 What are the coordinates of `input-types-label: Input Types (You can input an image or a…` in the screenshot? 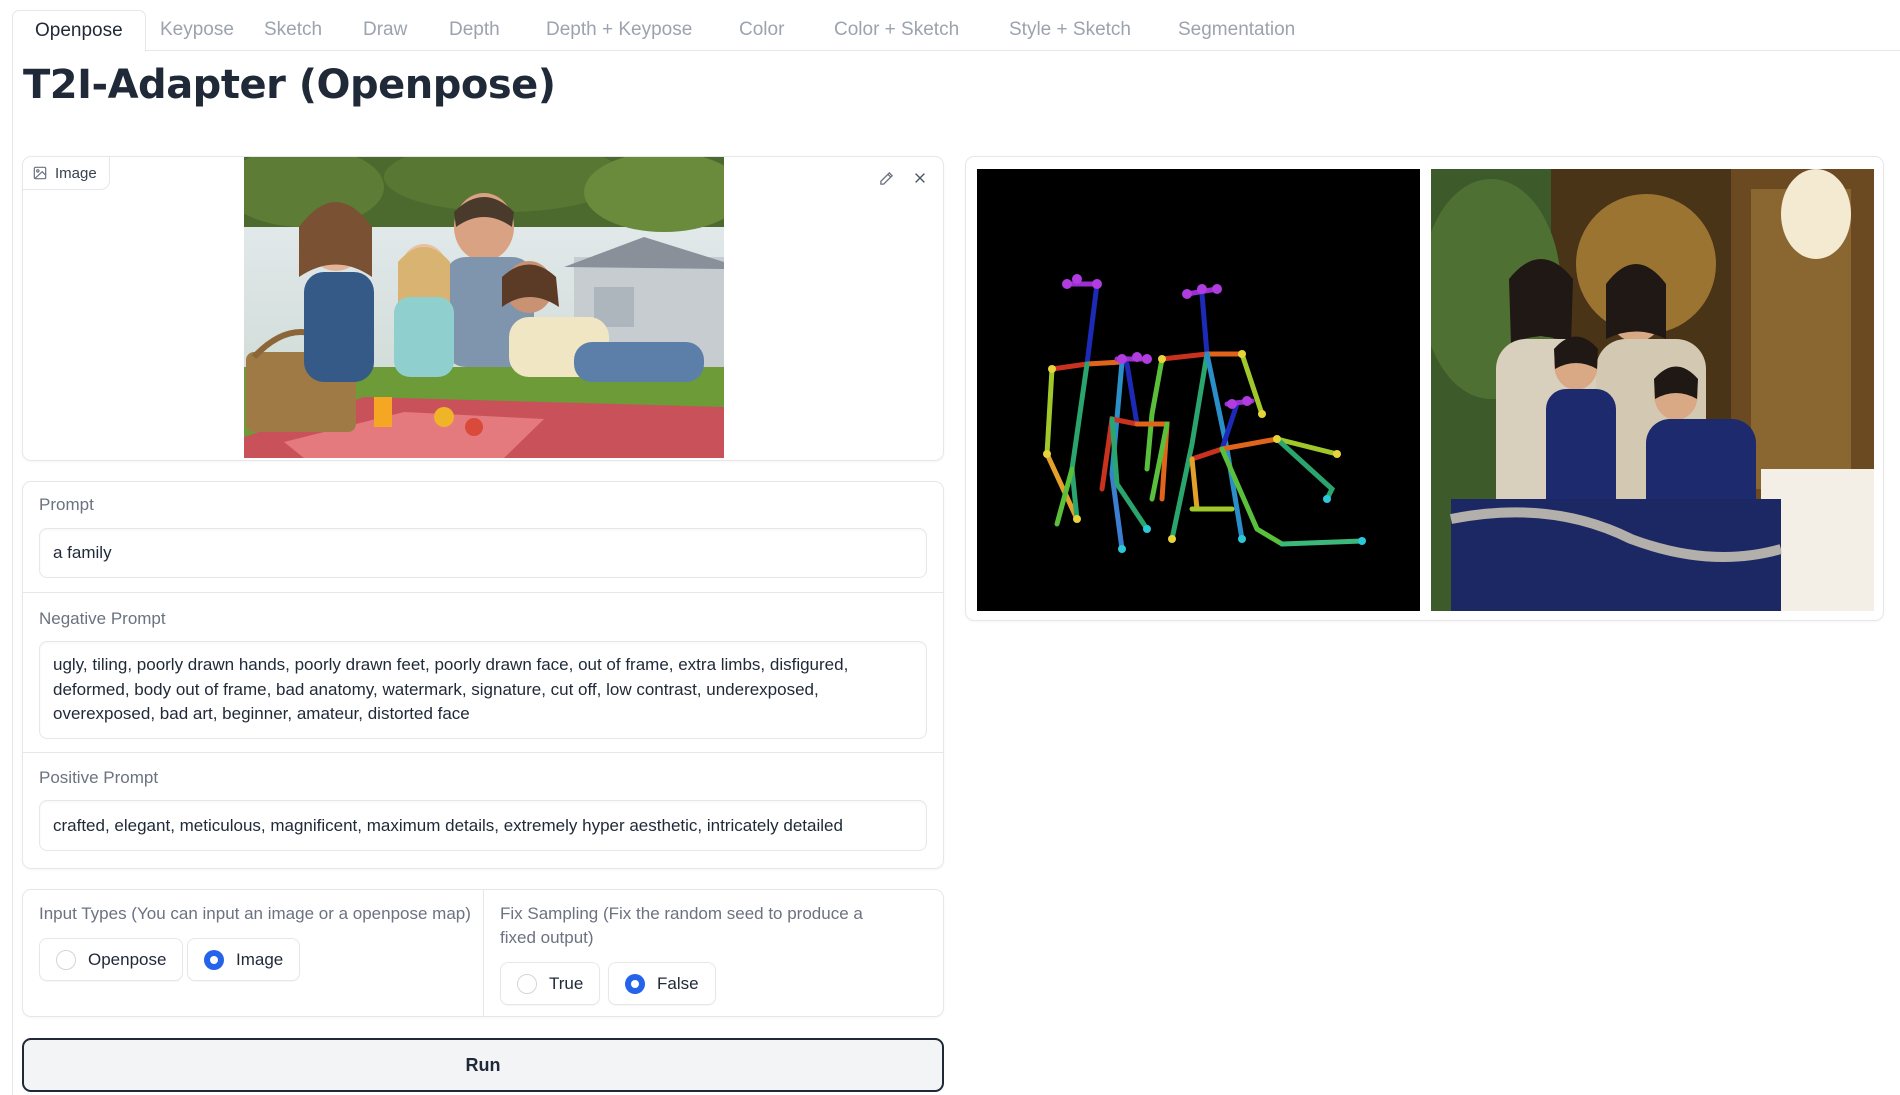 It's located at (255, 913).